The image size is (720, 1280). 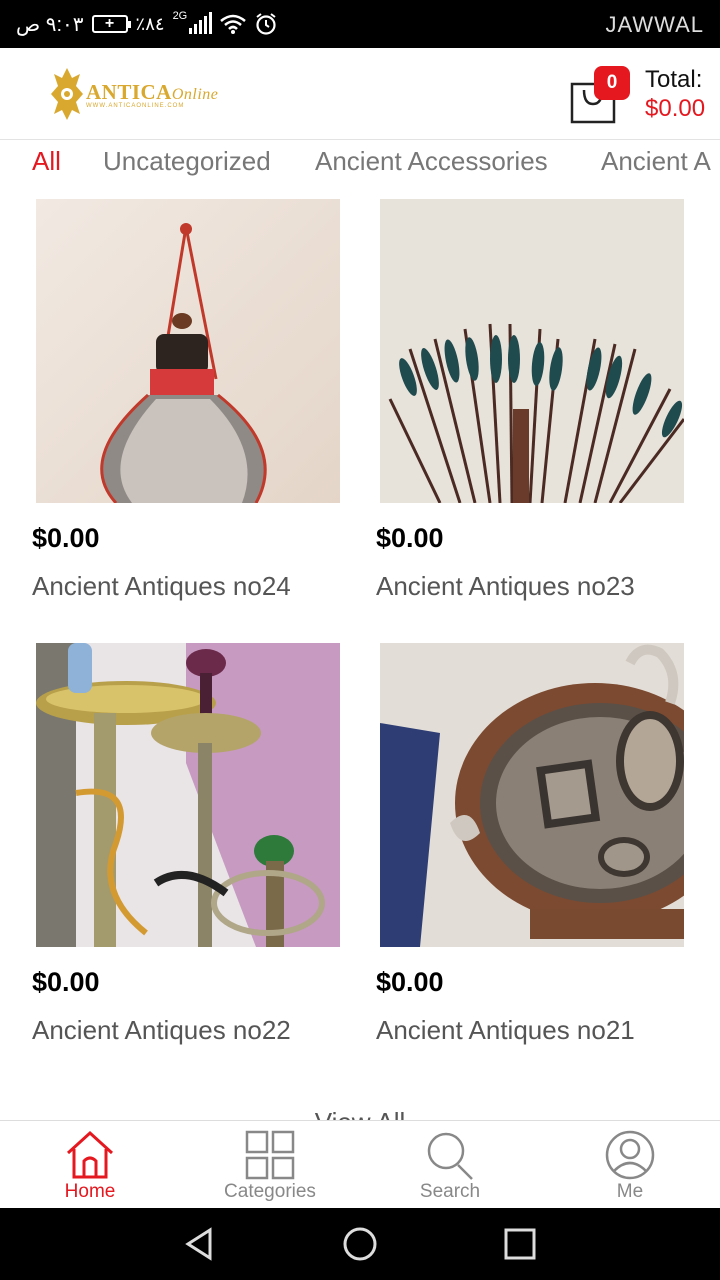 I want to click on battery-percent: ٪٨٤, so click(x=150, y=23).